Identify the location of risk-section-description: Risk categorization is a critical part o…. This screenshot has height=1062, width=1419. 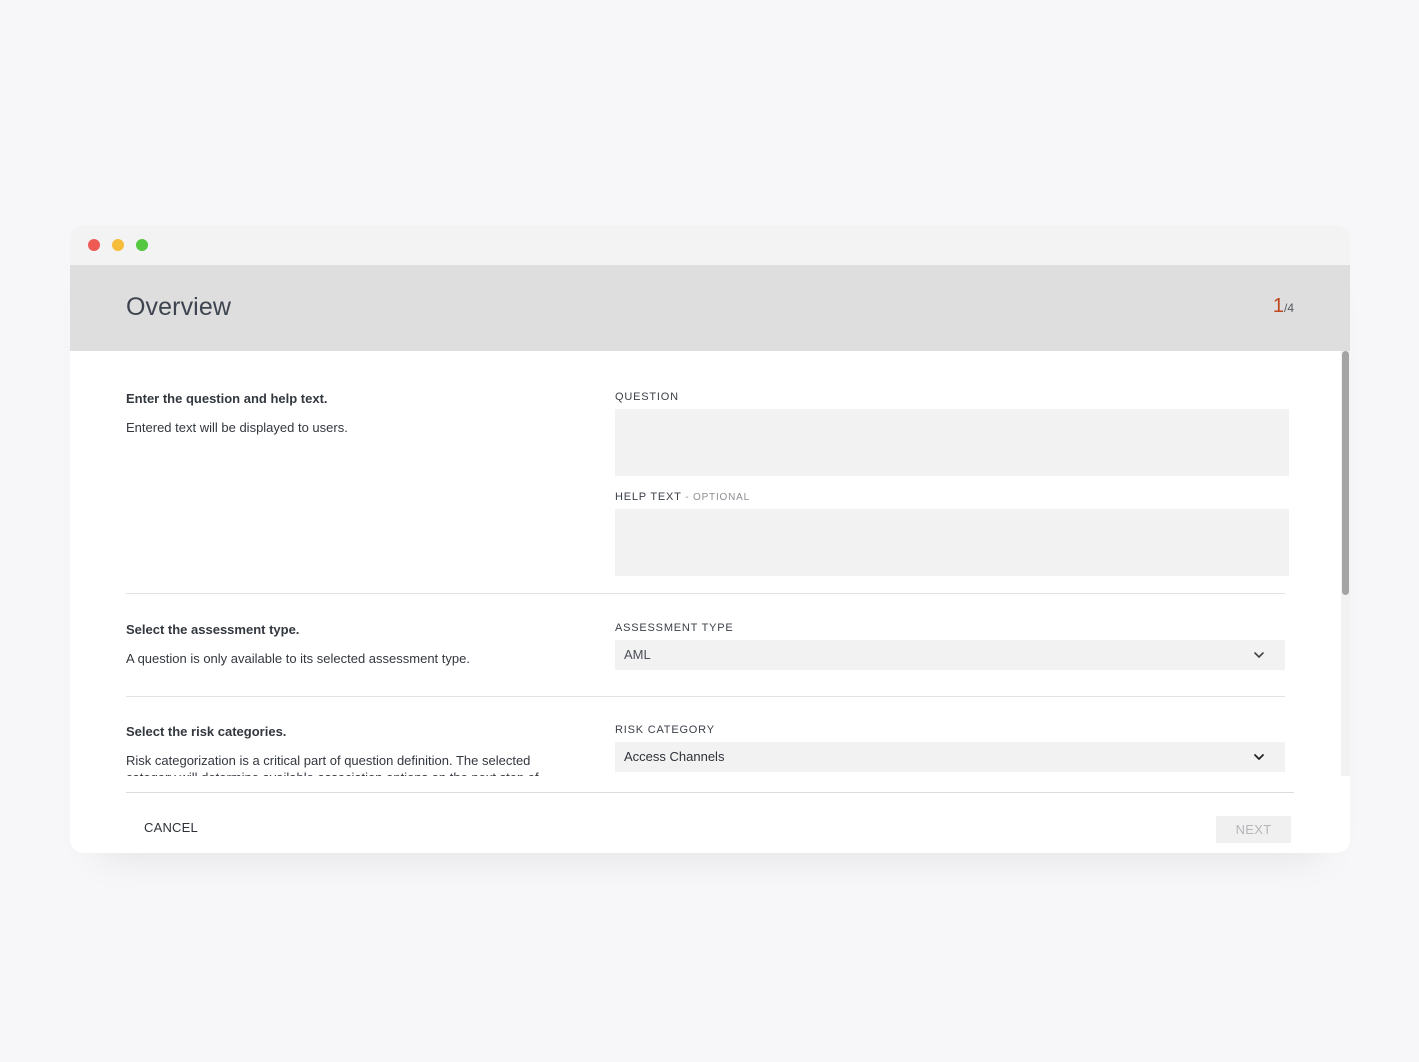
(332, 764).